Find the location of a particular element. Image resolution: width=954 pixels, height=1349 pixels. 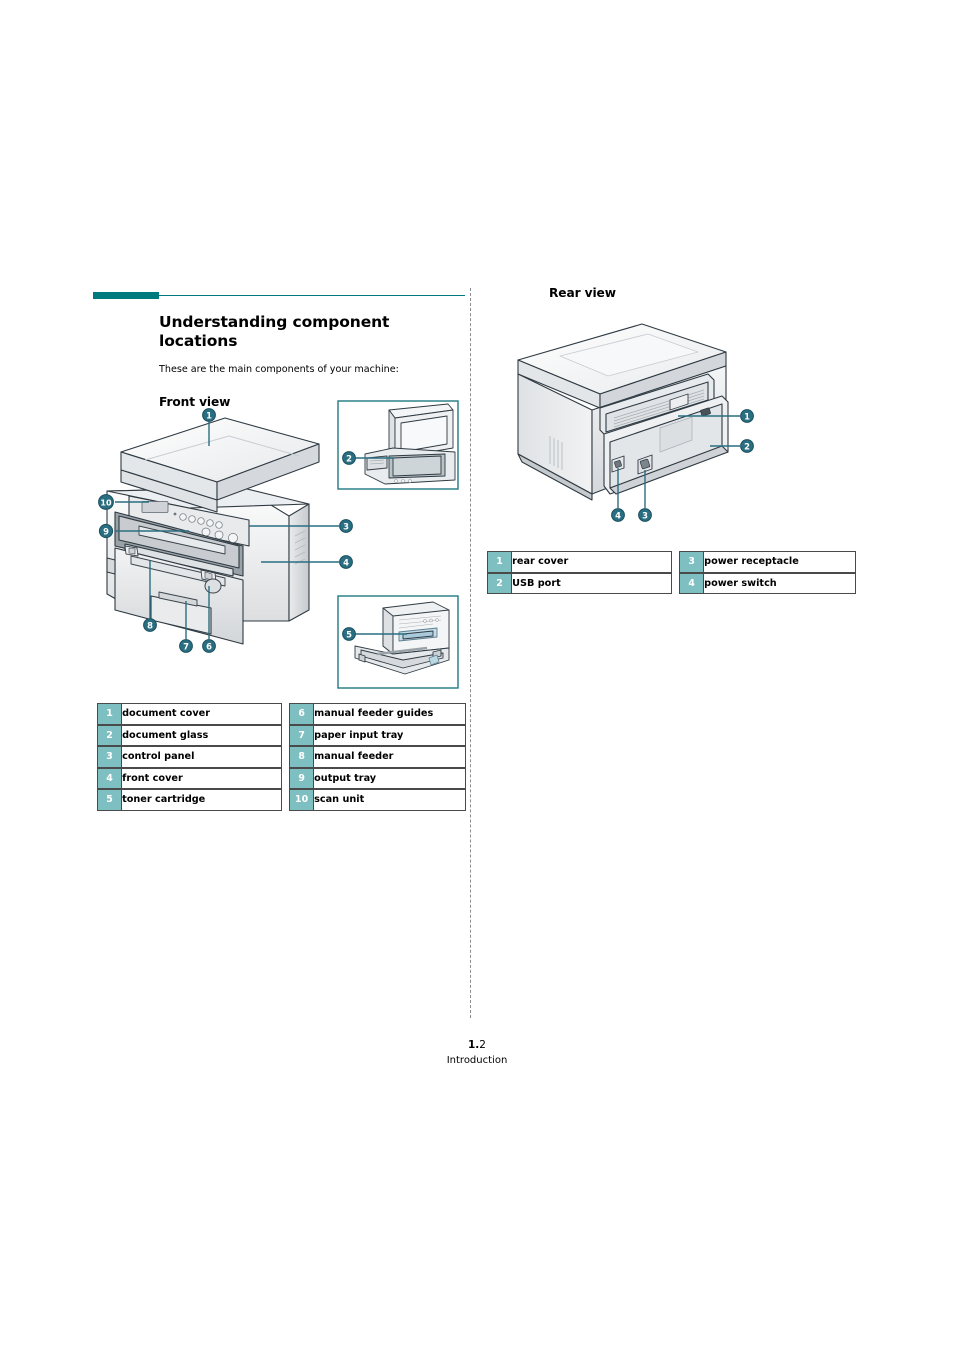

legend-number: 8 is located at coordinates (301, 757).